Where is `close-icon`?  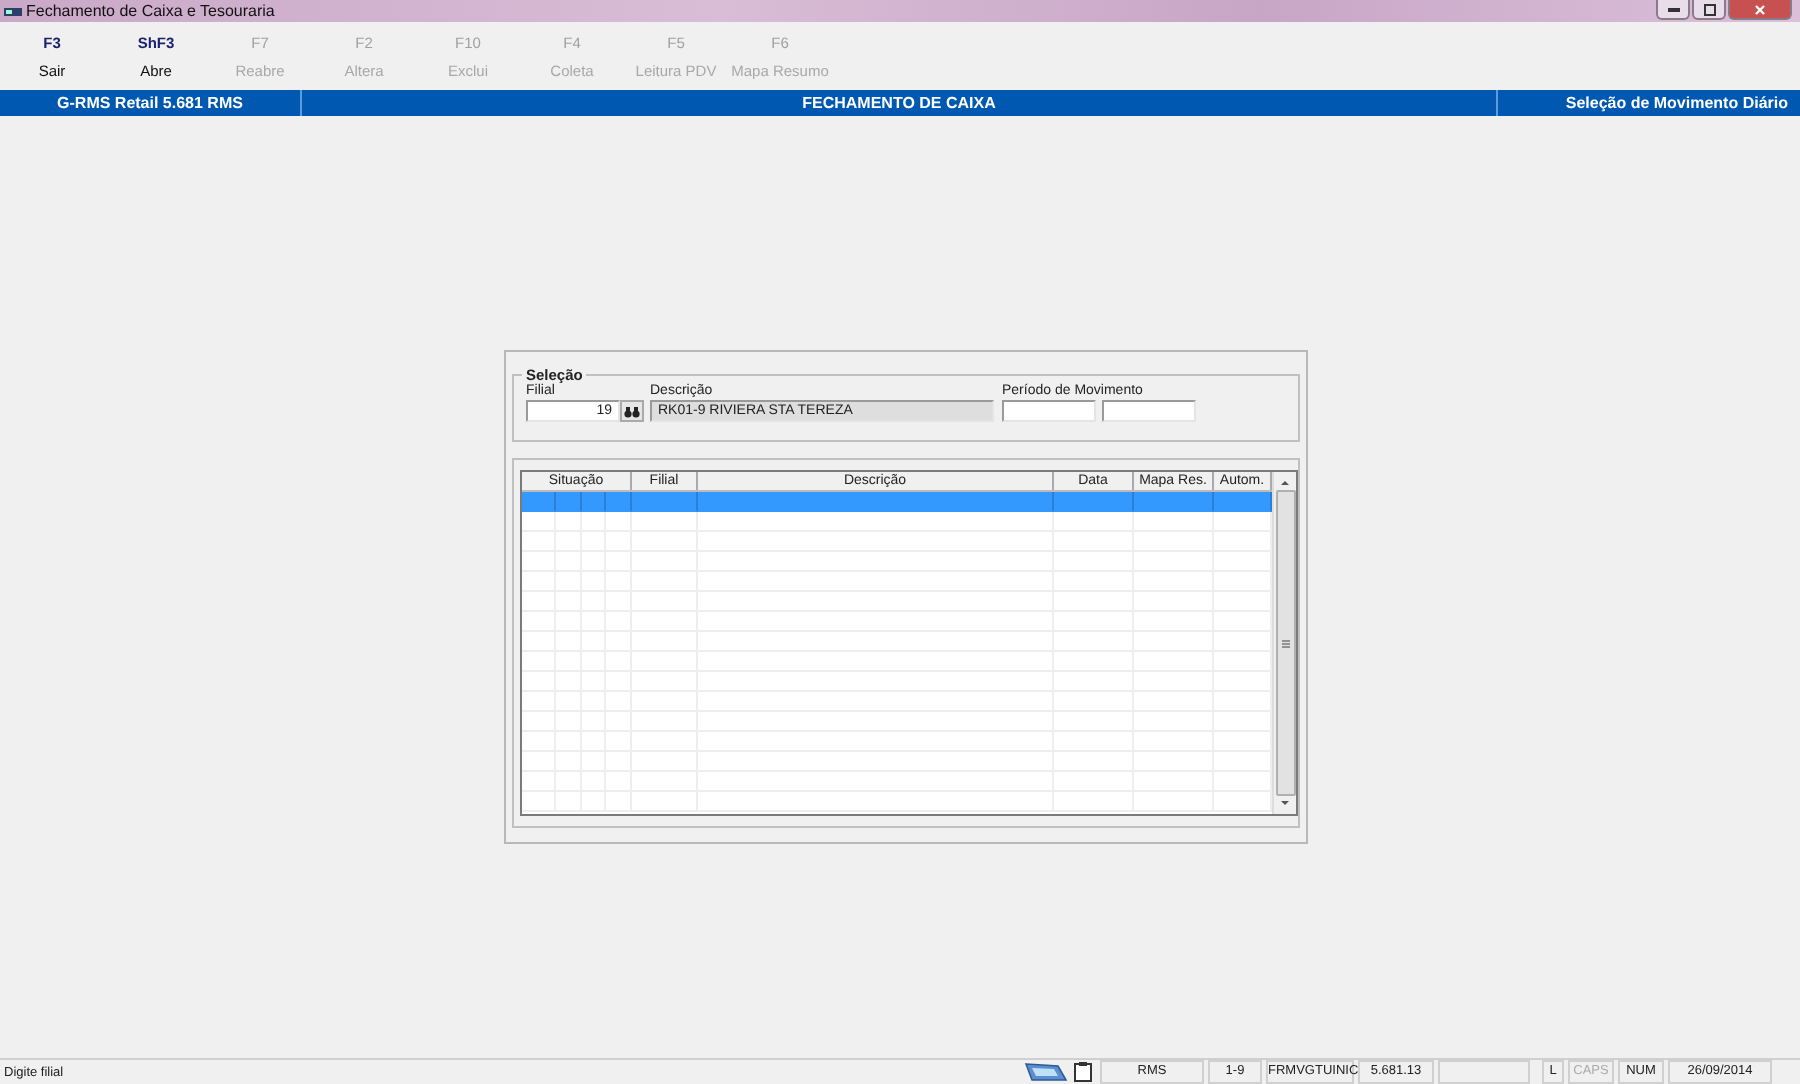
close-icon is located at coordinates (1760, 9).